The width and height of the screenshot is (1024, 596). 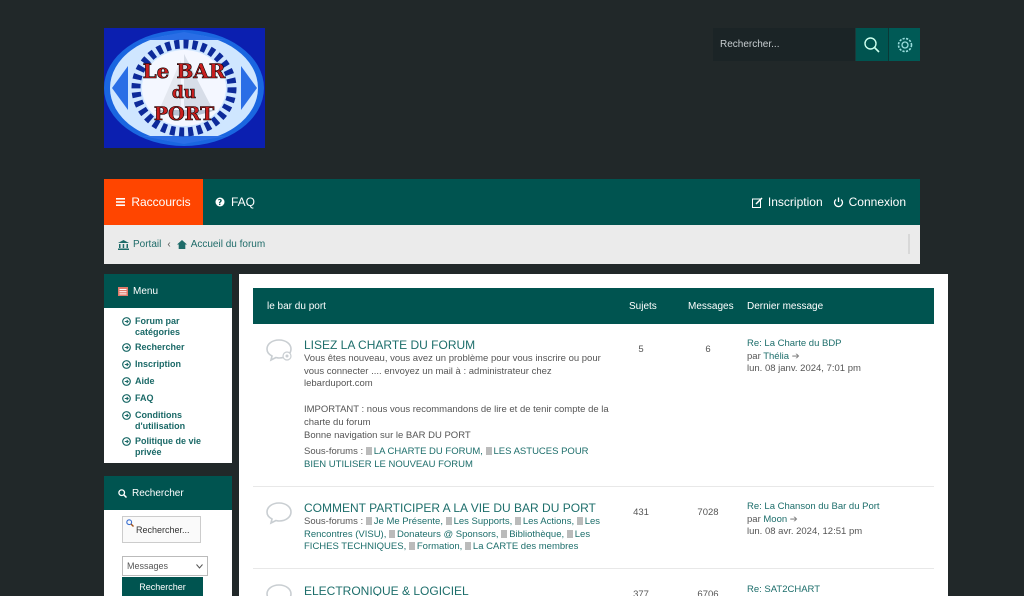 I want to click on menu-item-privacy: Politique de vie privée, so click(x=174, y=447).